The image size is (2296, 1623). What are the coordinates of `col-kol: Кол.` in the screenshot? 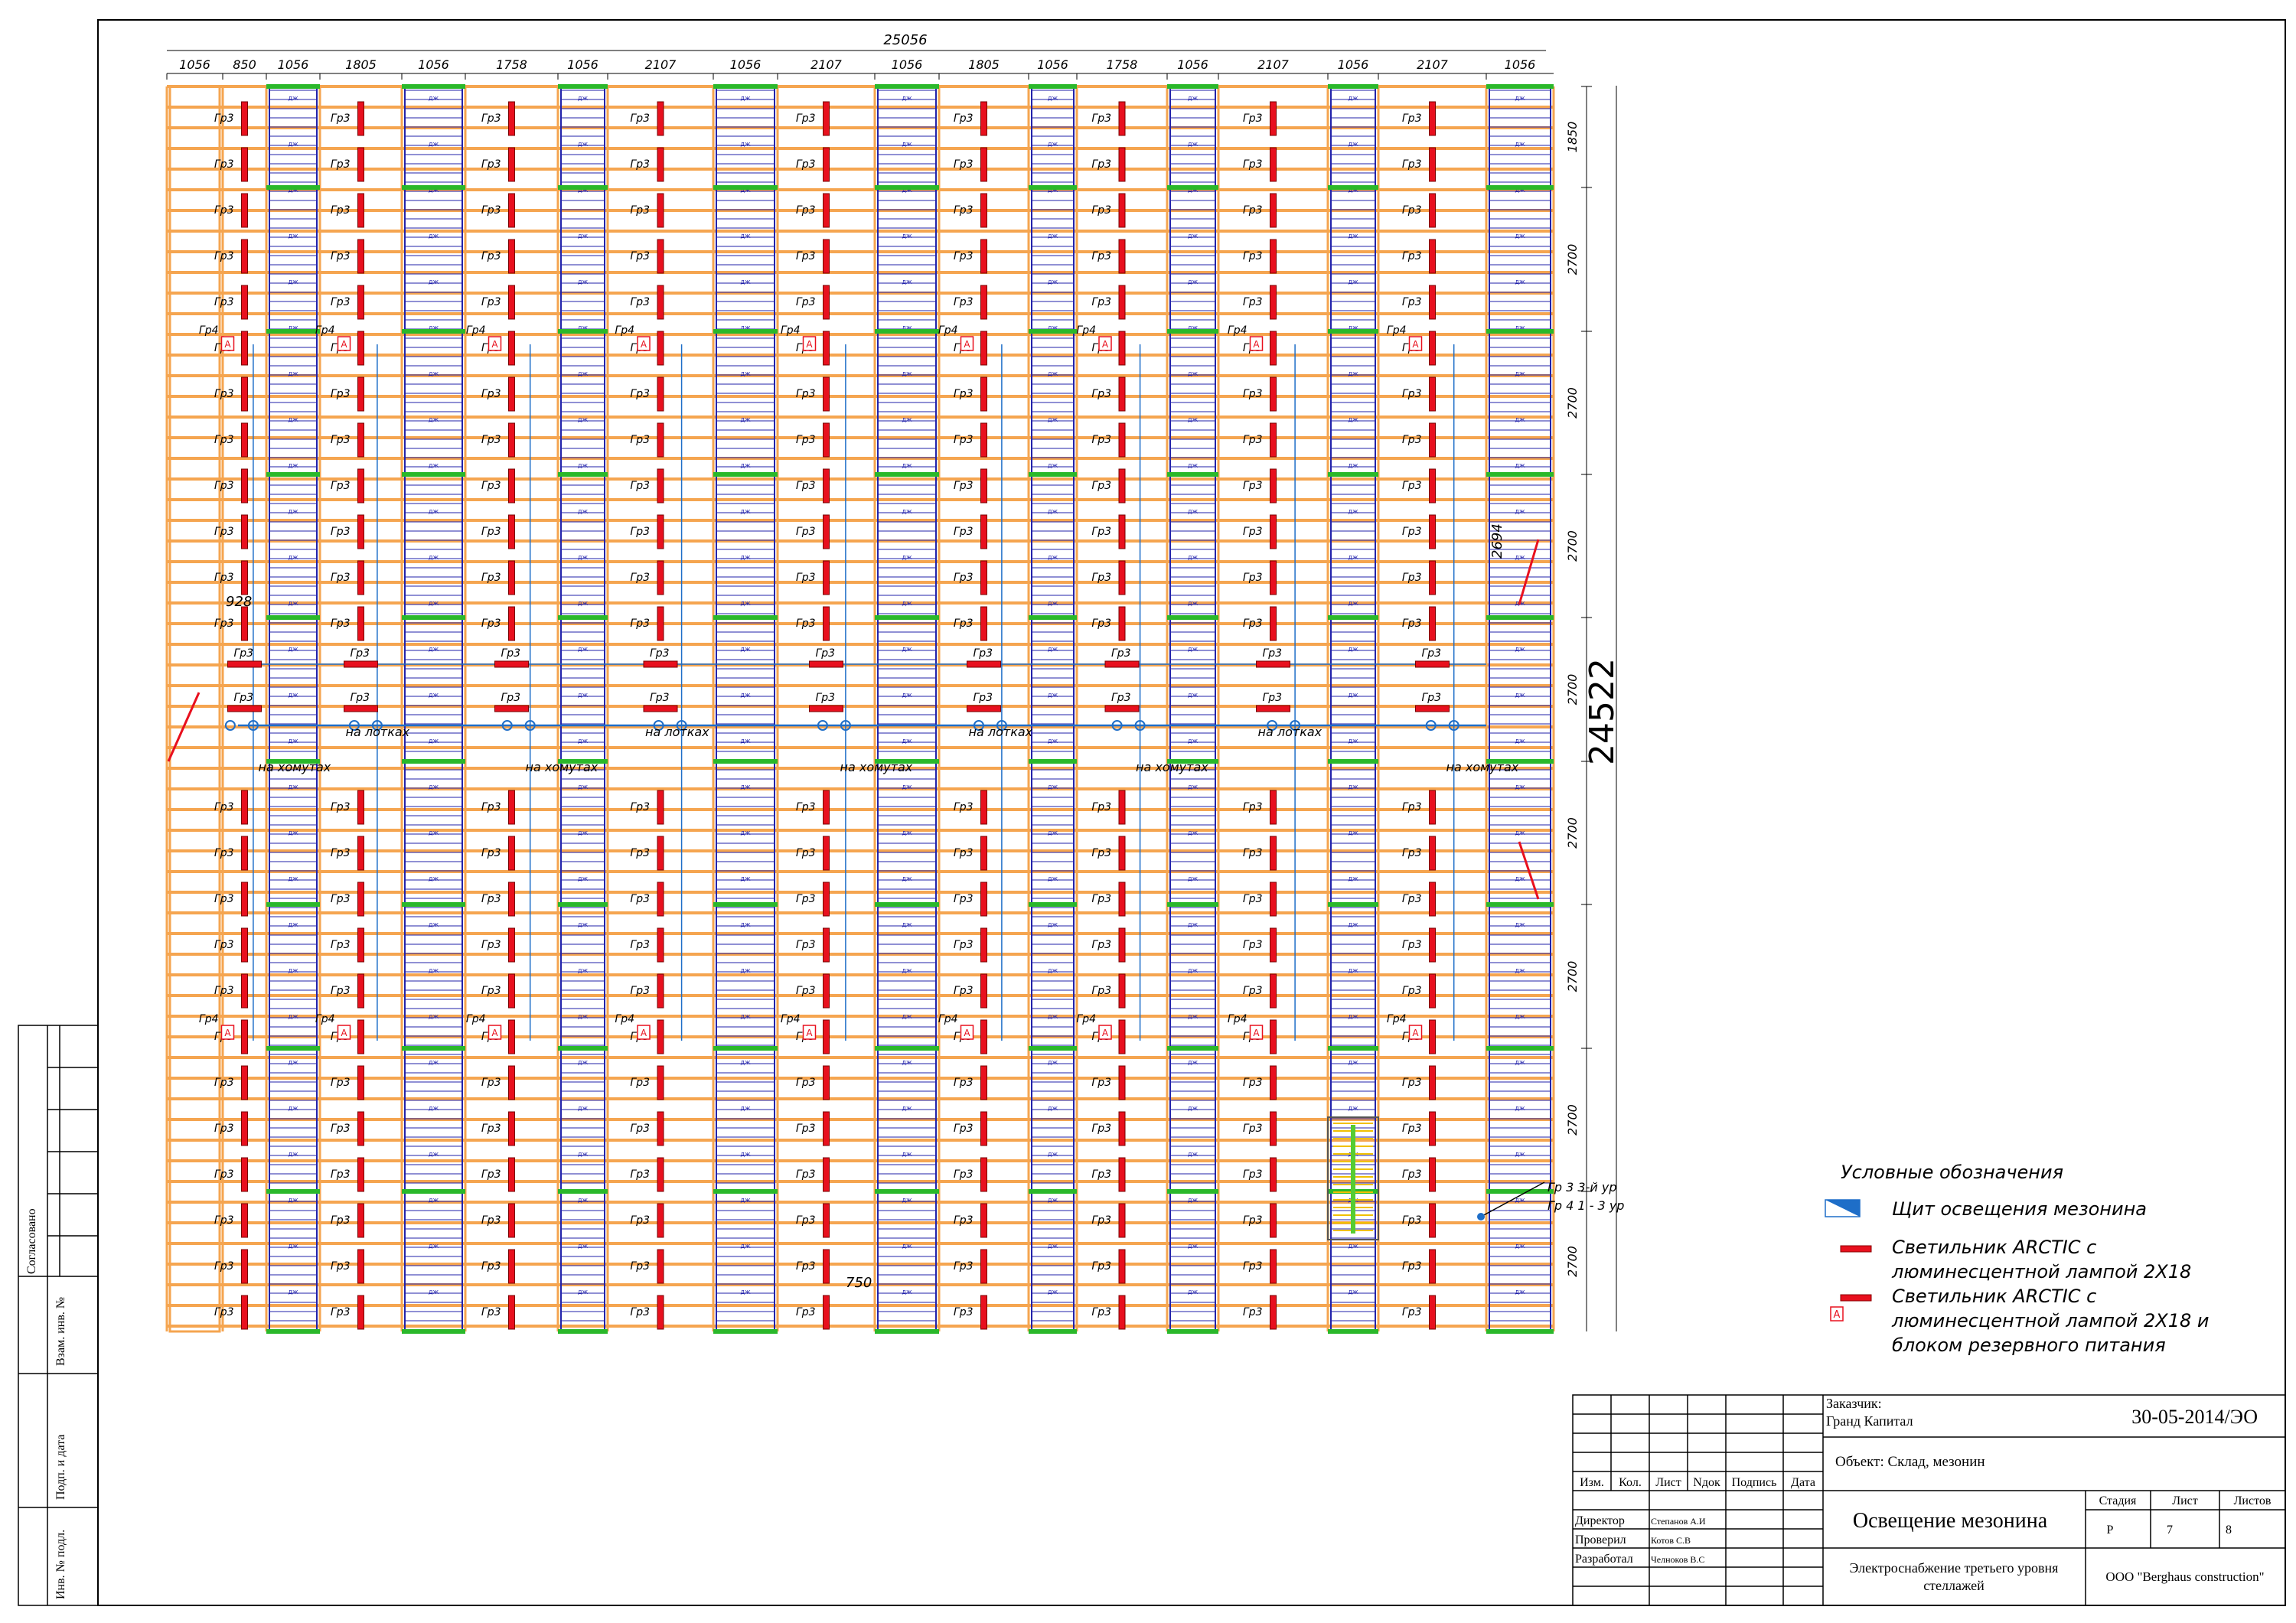 It's located at (1630, 1483).